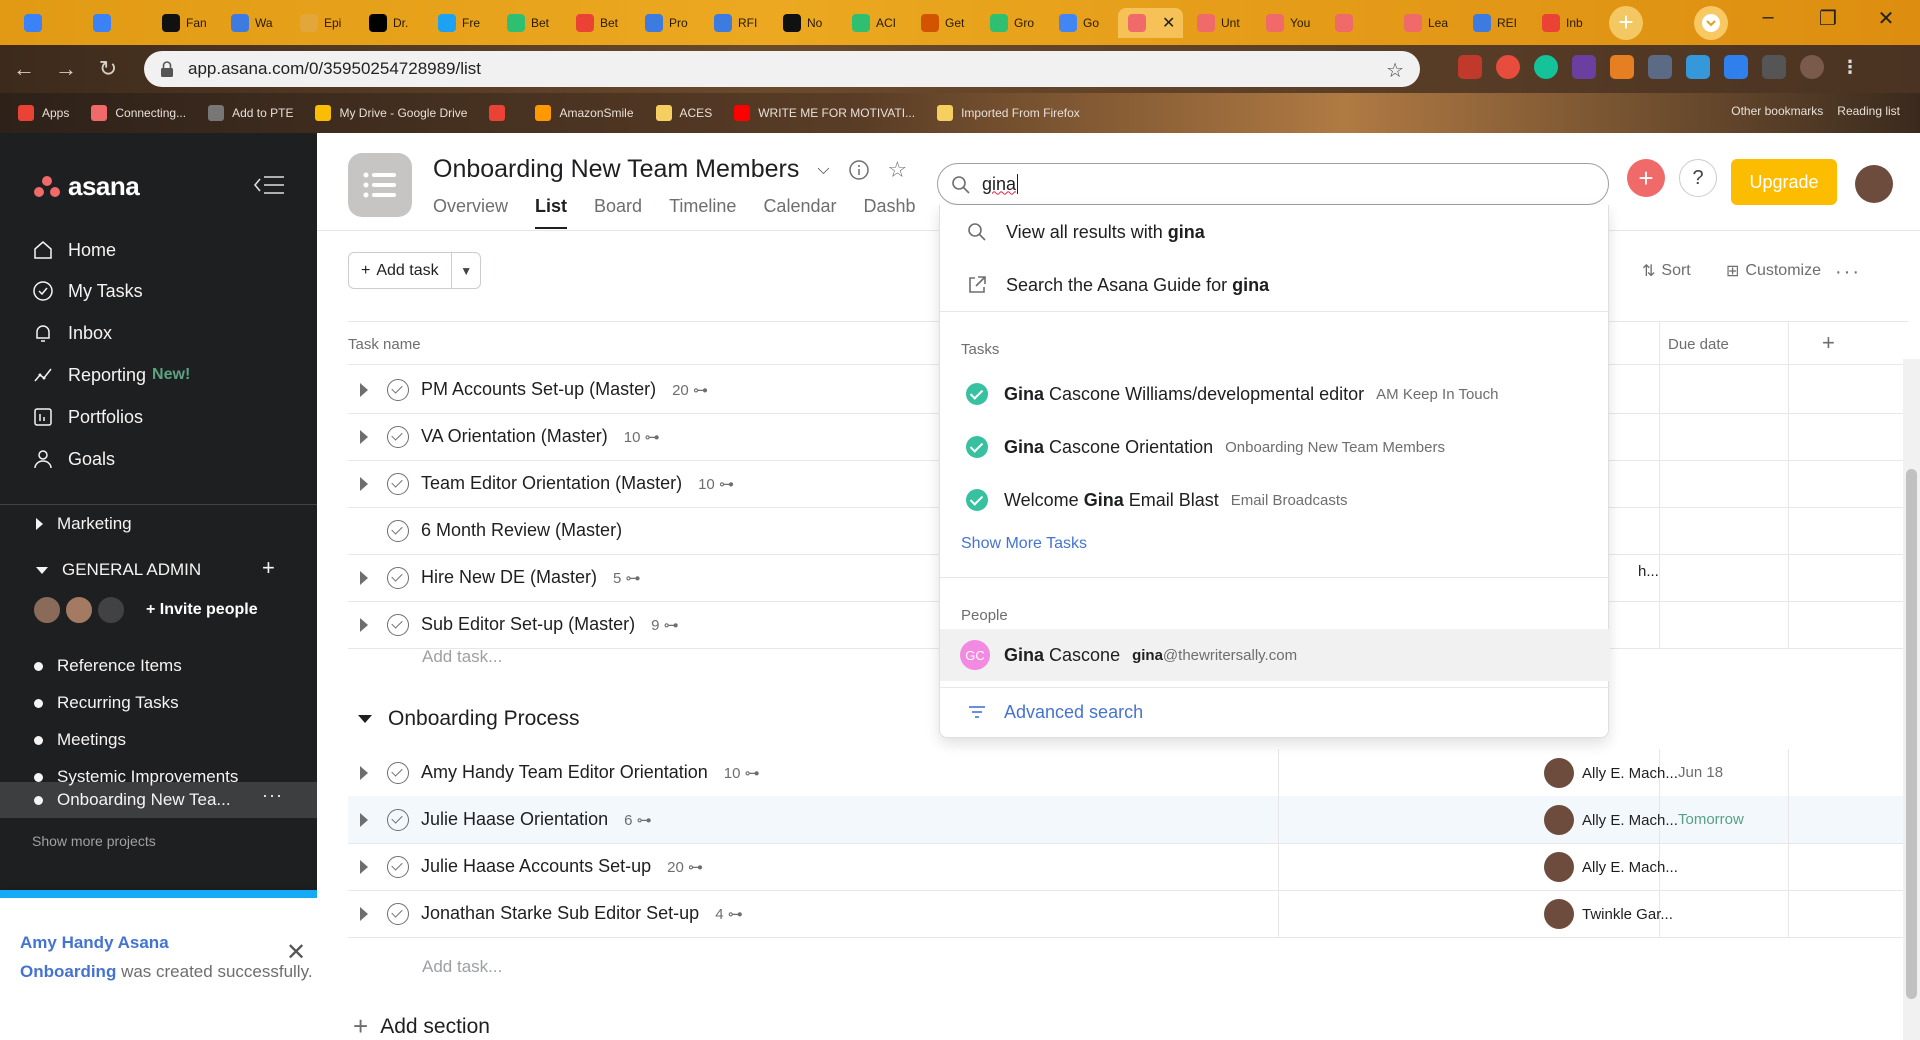 This screenshot has width=1920, height=1040. Describe the element at coordinates (736, 23) in the screenshot. I see `browser-tab: RFI` at that location.